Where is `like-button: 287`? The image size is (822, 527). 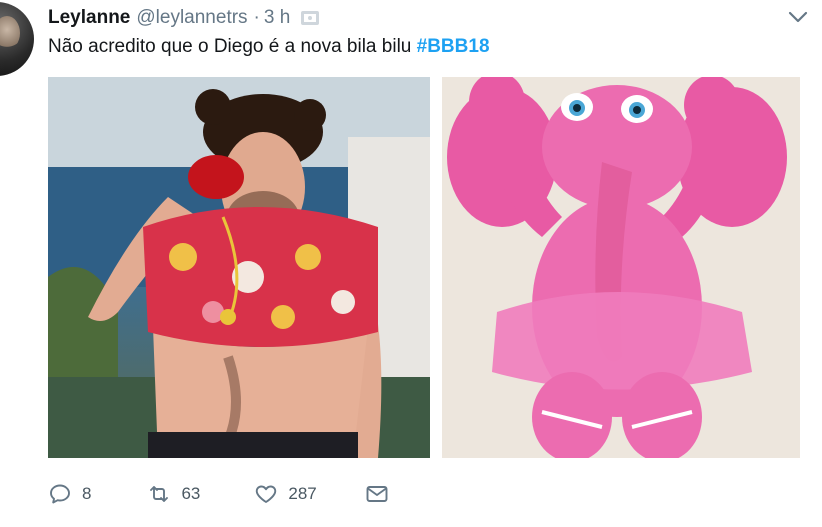
like-button: 287 is located at coordinates (285, 494).